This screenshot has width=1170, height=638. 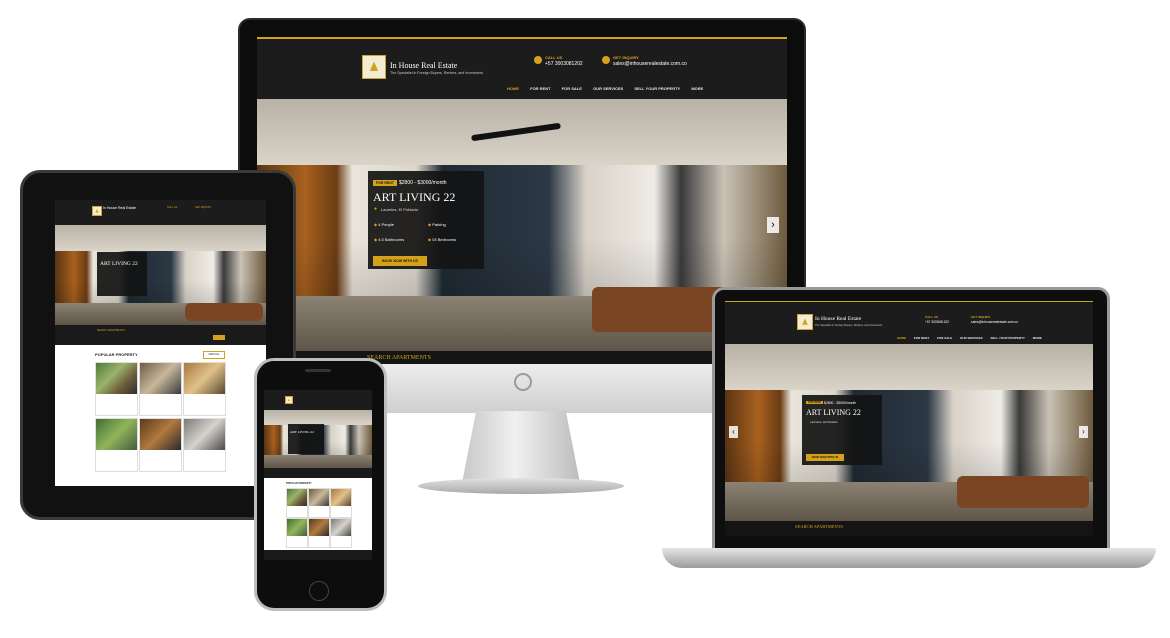 What do you see at coordinates (815, 402) in the screenshot?
I see `laptop-hero-badge: FOR RENT` at bounding box center [815, 402].